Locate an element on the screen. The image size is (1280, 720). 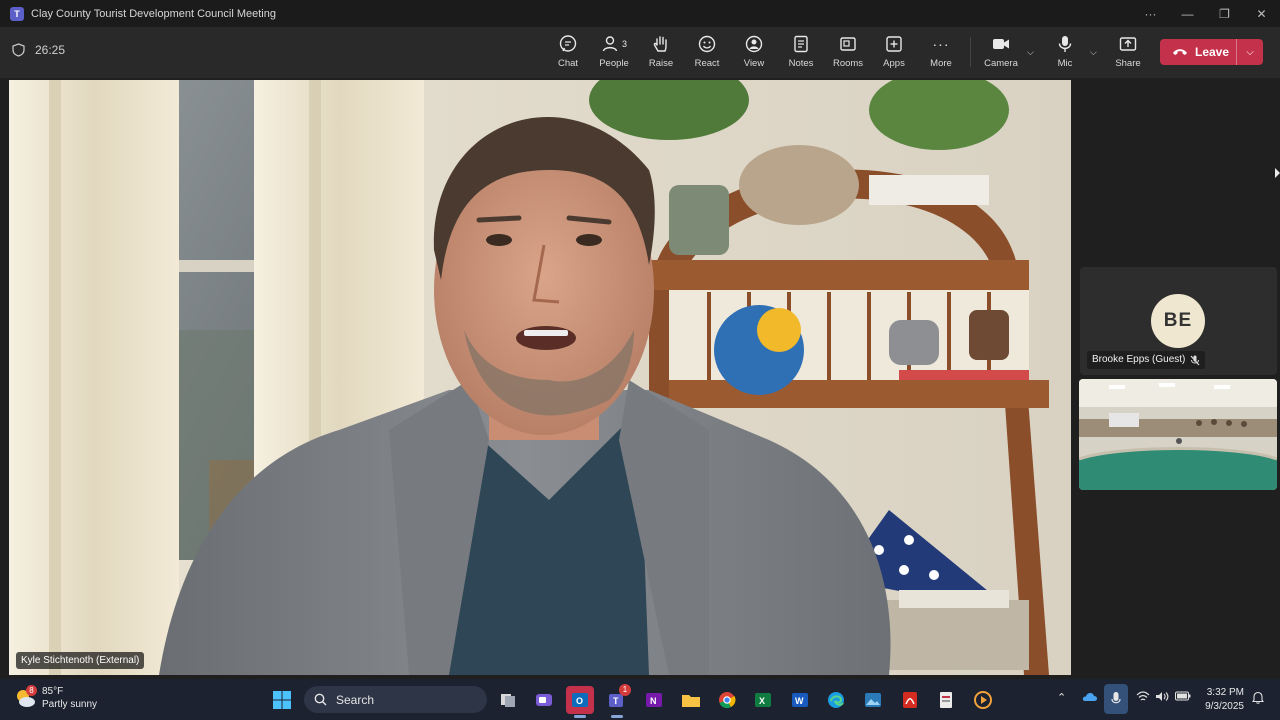
raise-label: Raise is located at coordinates (661, 63).